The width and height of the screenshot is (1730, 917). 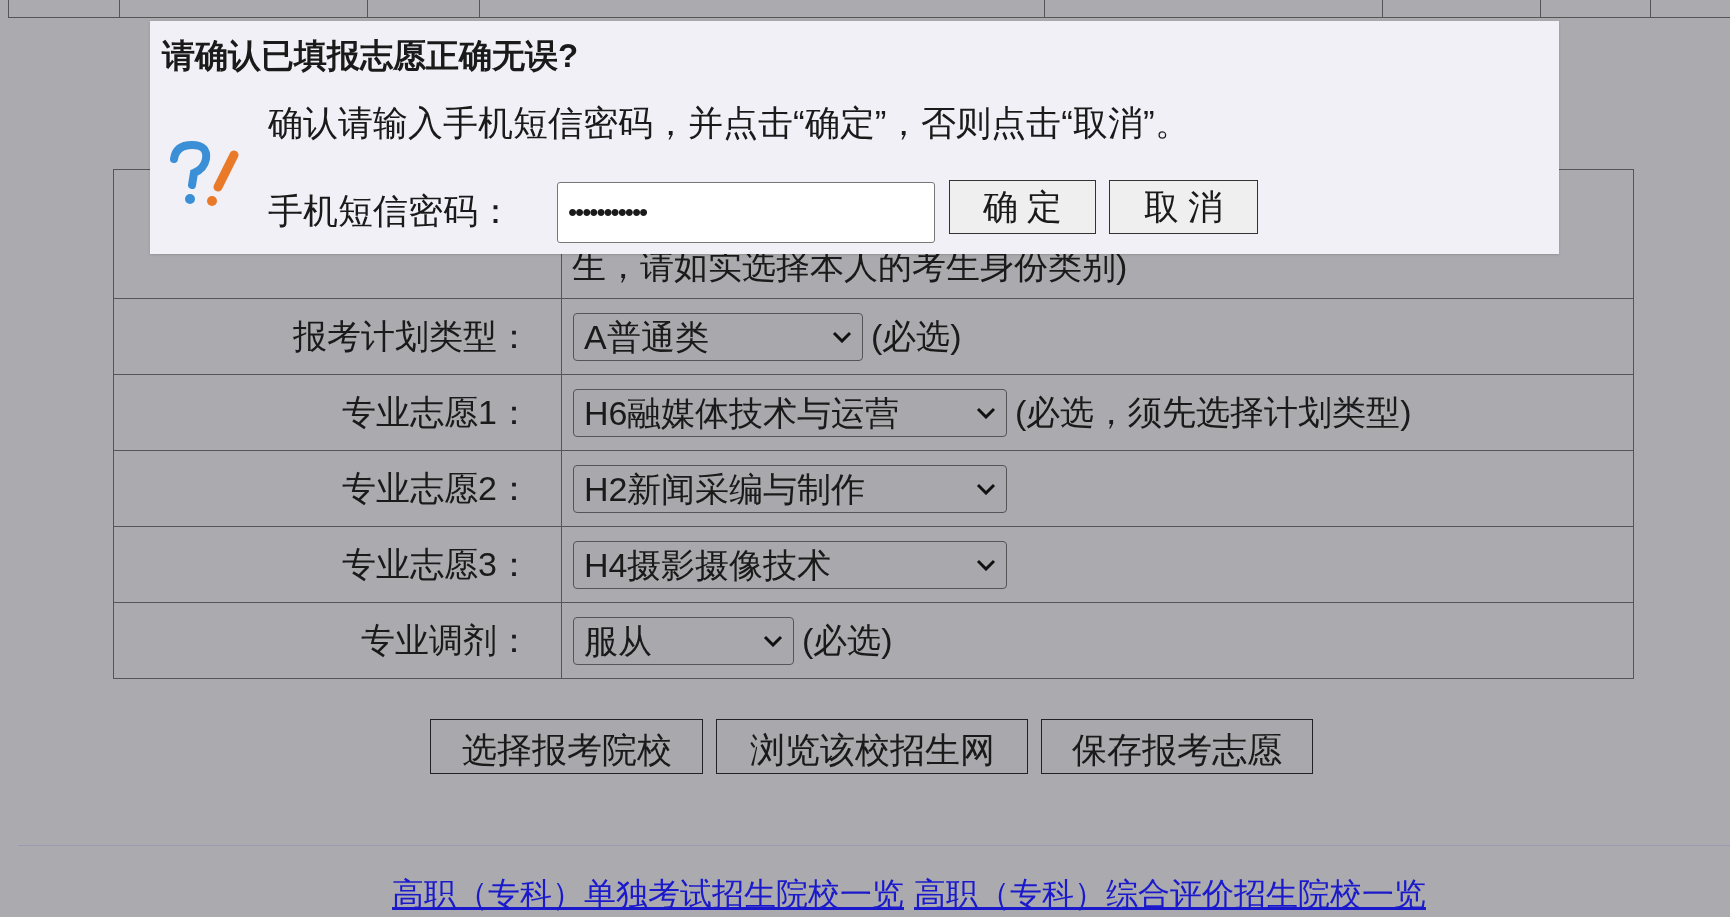 I want to click on field-label: 专业志愿1：, so click(x=436, y=412).